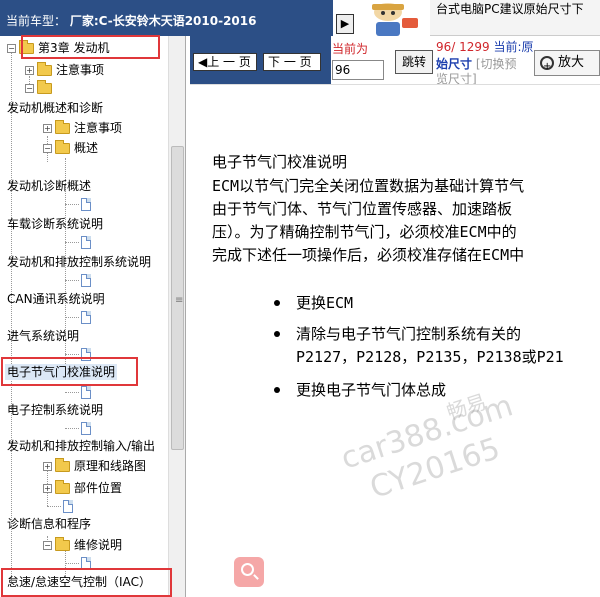 The height and width of the screenshot is (597, 600). Describe the element at coordinates (463, 47) in the screenshot. I see `page-count-value: 96/ 1299` at that location.